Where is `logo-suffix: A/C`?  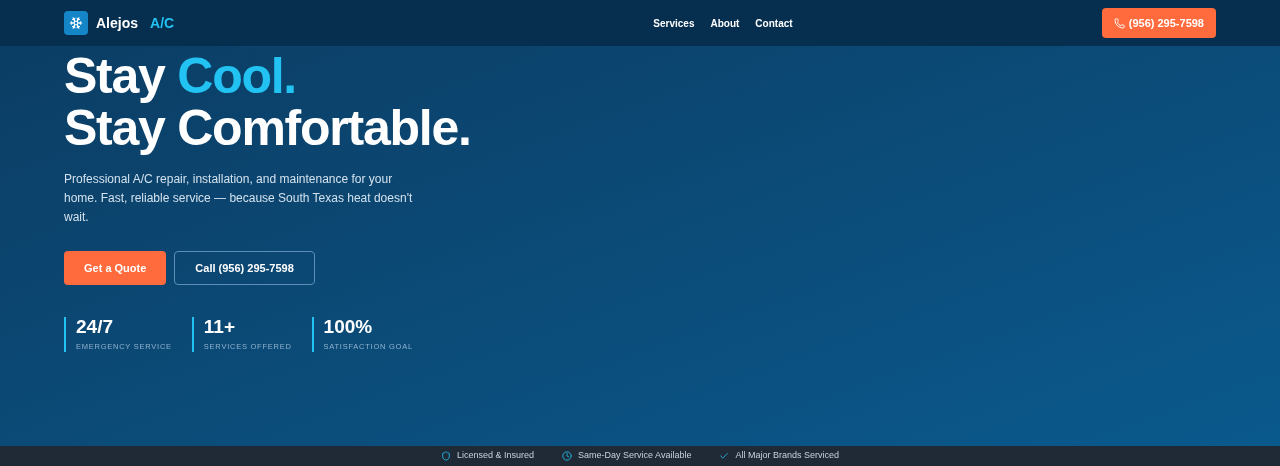 logo-suffix: A/C is located at coordinates (162, 23).